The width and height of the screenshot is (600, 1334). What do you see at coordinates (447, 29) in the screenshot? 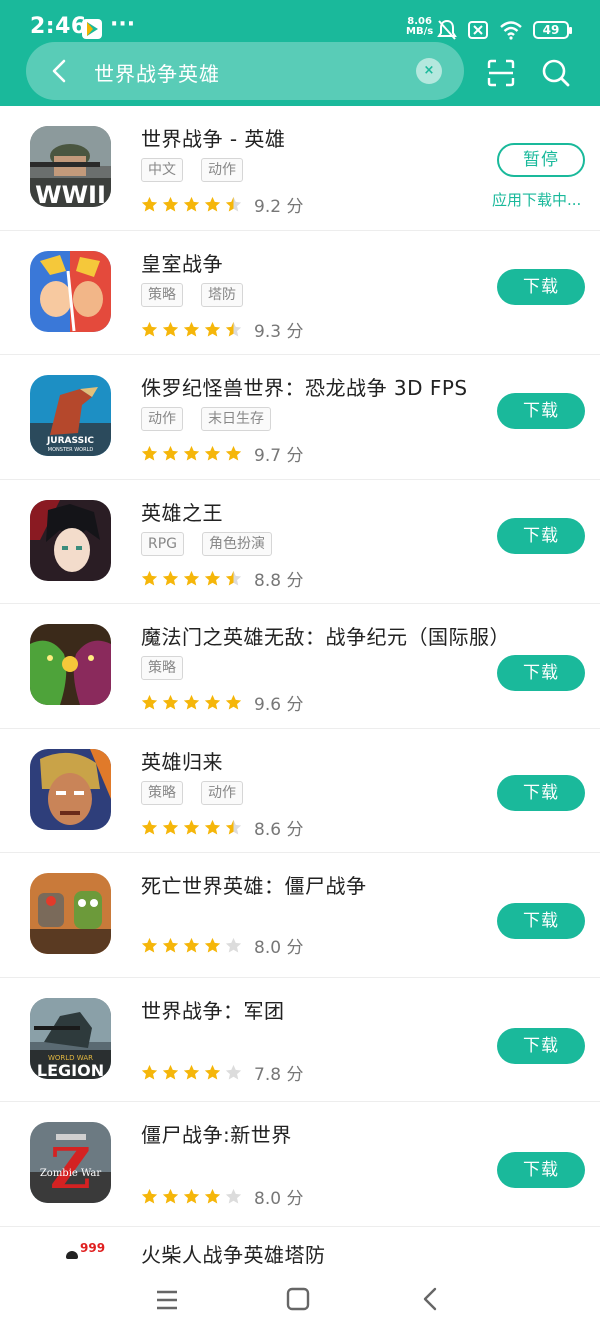
I see `mute-bell-icon` at bounding box center [447, 29].